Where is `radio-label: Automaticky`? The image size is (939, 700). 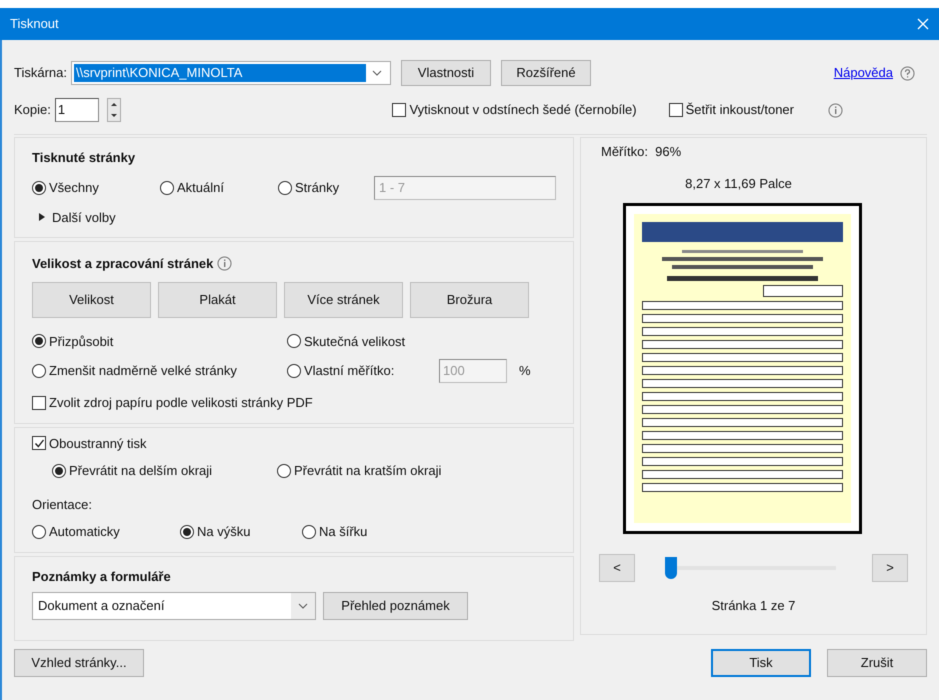 radio-label: Automaticky is located at coordinates (84, 532).